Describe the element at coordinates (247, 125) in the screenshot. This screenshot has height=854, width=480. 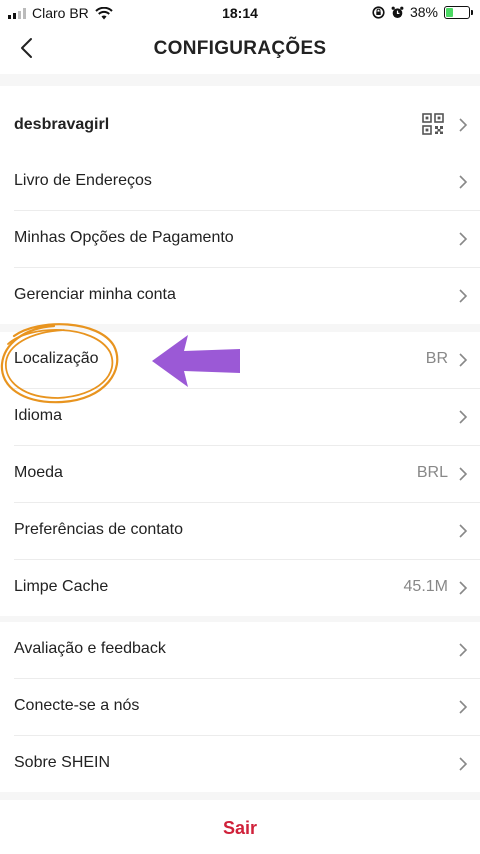
I see `profile-row: desbravagirl` at that location.